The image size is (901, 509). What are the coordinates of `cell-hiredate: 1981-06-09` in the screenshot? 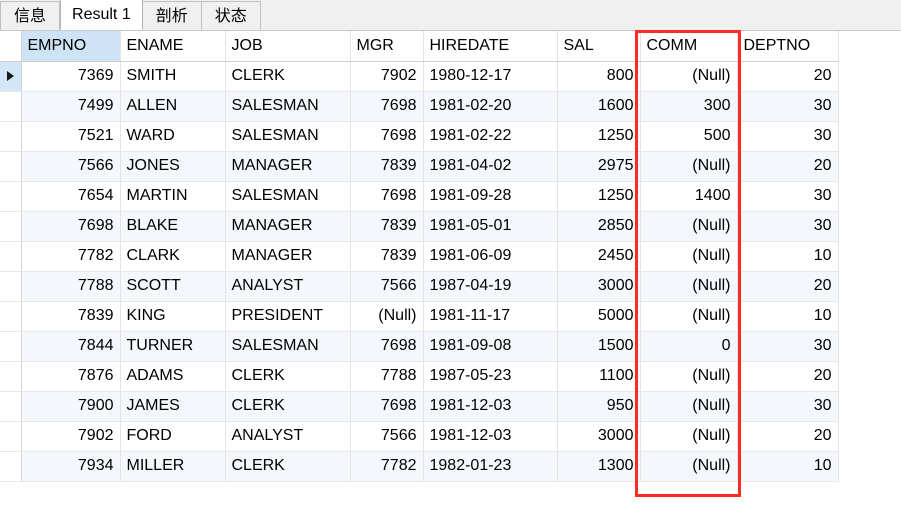 It's located at (490, 256).